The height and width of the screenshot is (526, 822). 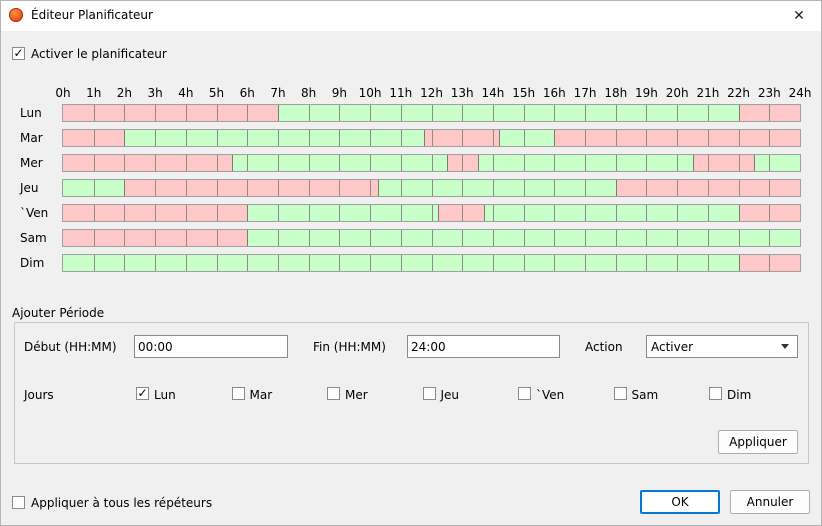 What do you see at coordinates (309, 93) in the screenshot?
I see `hour-label: 8h` at bounding box center [309, 93].